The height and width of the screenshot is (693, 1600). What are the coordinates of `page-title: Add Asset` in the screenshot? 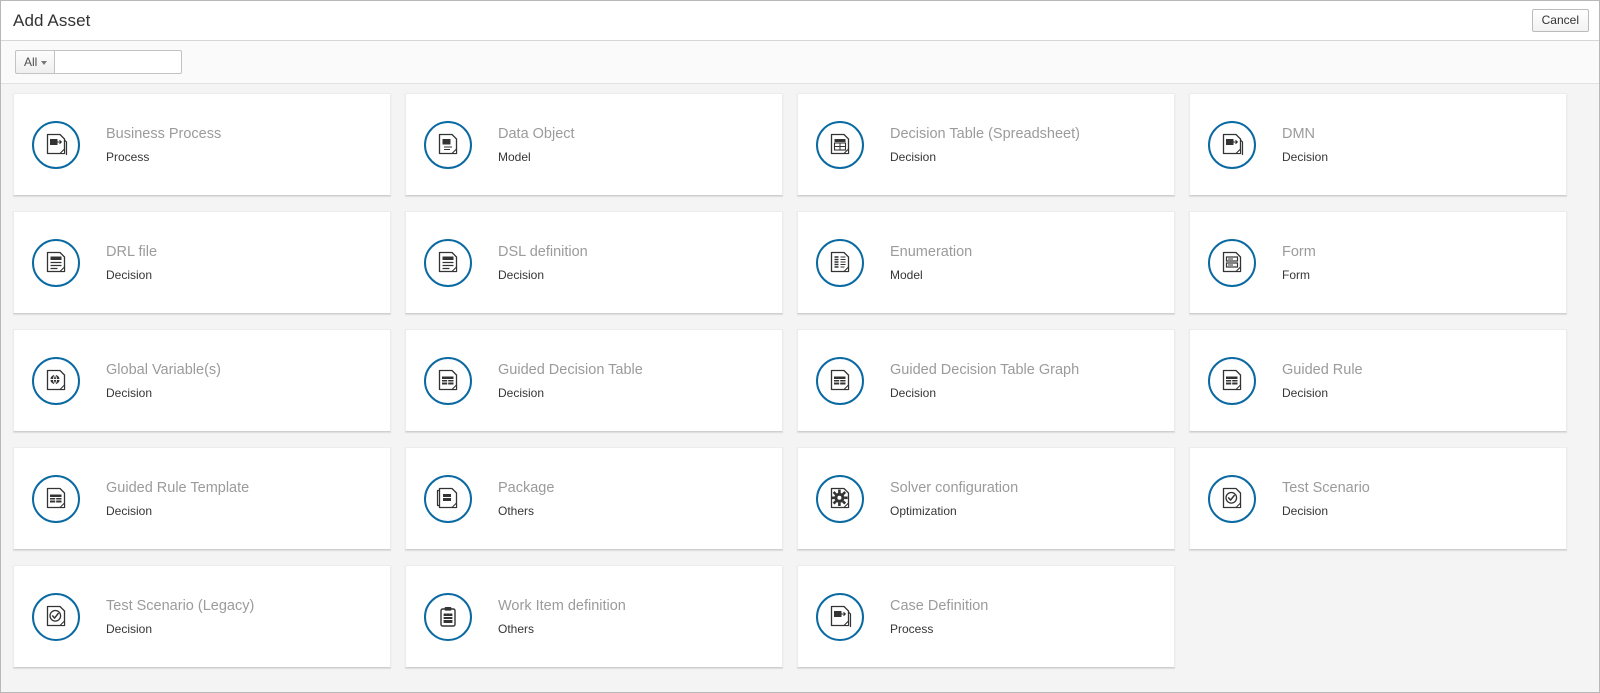 It's located at (52, 20).